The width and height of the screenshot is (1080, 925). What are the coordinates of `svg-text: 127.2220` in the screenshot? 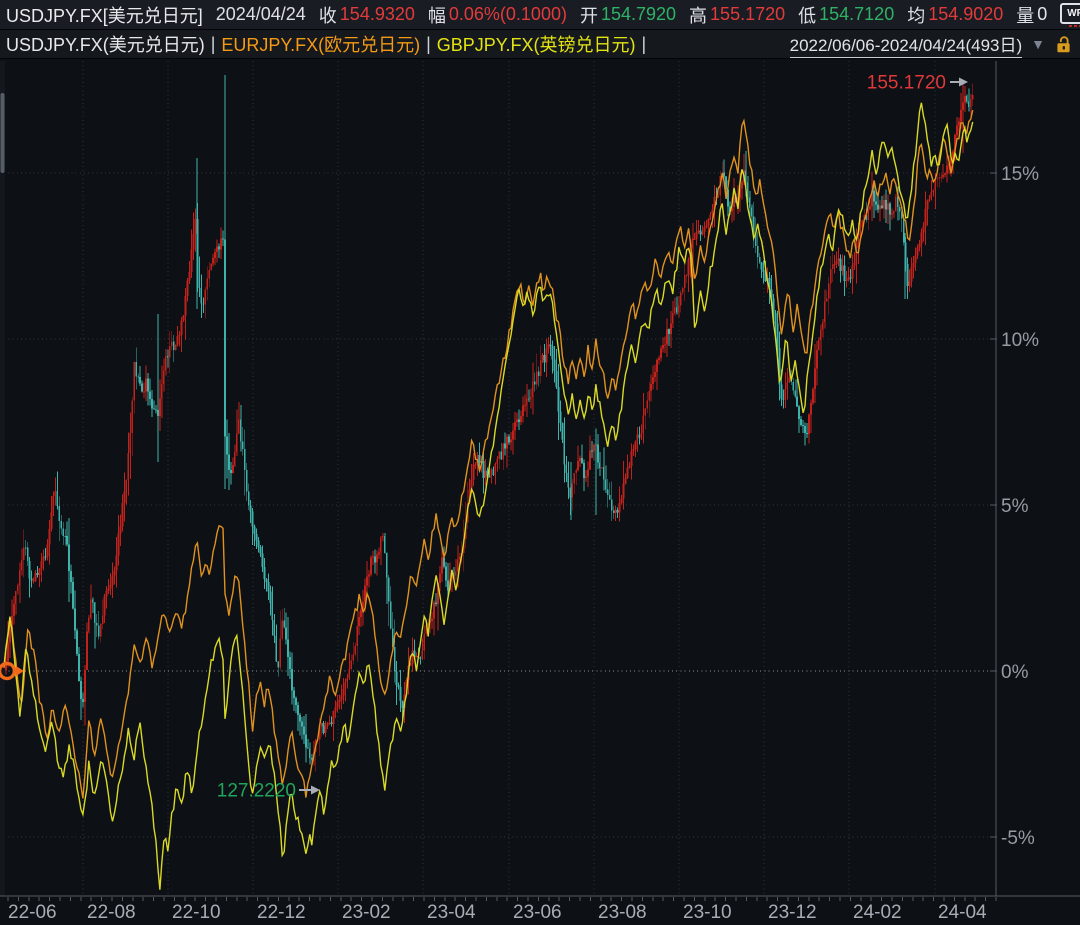 It's located at (256, 791).